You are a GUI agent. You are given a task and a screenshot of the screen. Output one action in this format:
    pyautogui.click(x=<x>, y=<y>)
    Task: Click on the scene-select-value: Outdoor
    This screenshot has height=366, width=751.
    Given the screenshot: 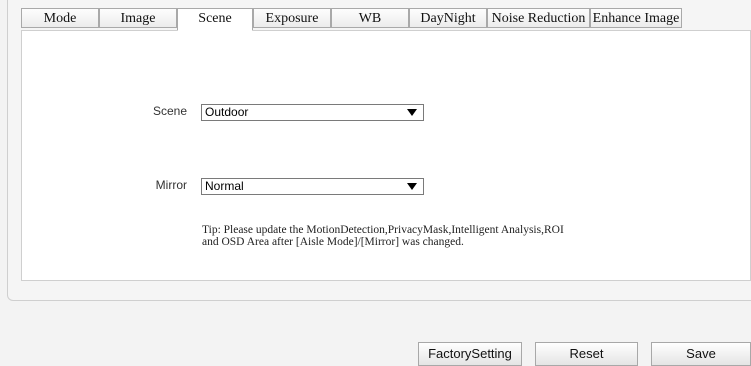 What is the action you would take?
    pyautogui.click(x=227, y=112)
    